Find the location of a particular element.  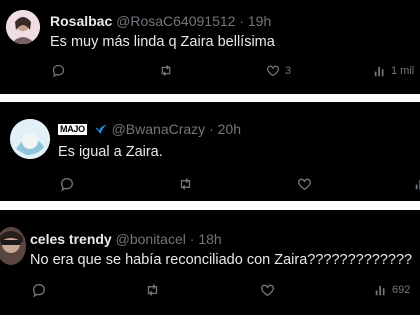

views-button: 1 mil is located at coordinates (393, 71).